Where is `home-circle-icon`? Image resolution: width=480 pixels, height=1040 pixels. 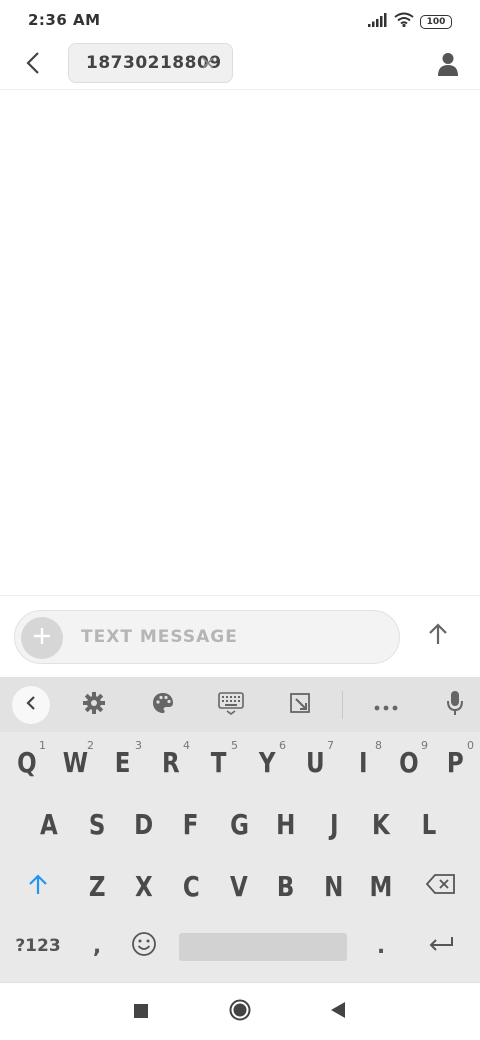
home-circle-icon is located at coordinates (240, 1012).